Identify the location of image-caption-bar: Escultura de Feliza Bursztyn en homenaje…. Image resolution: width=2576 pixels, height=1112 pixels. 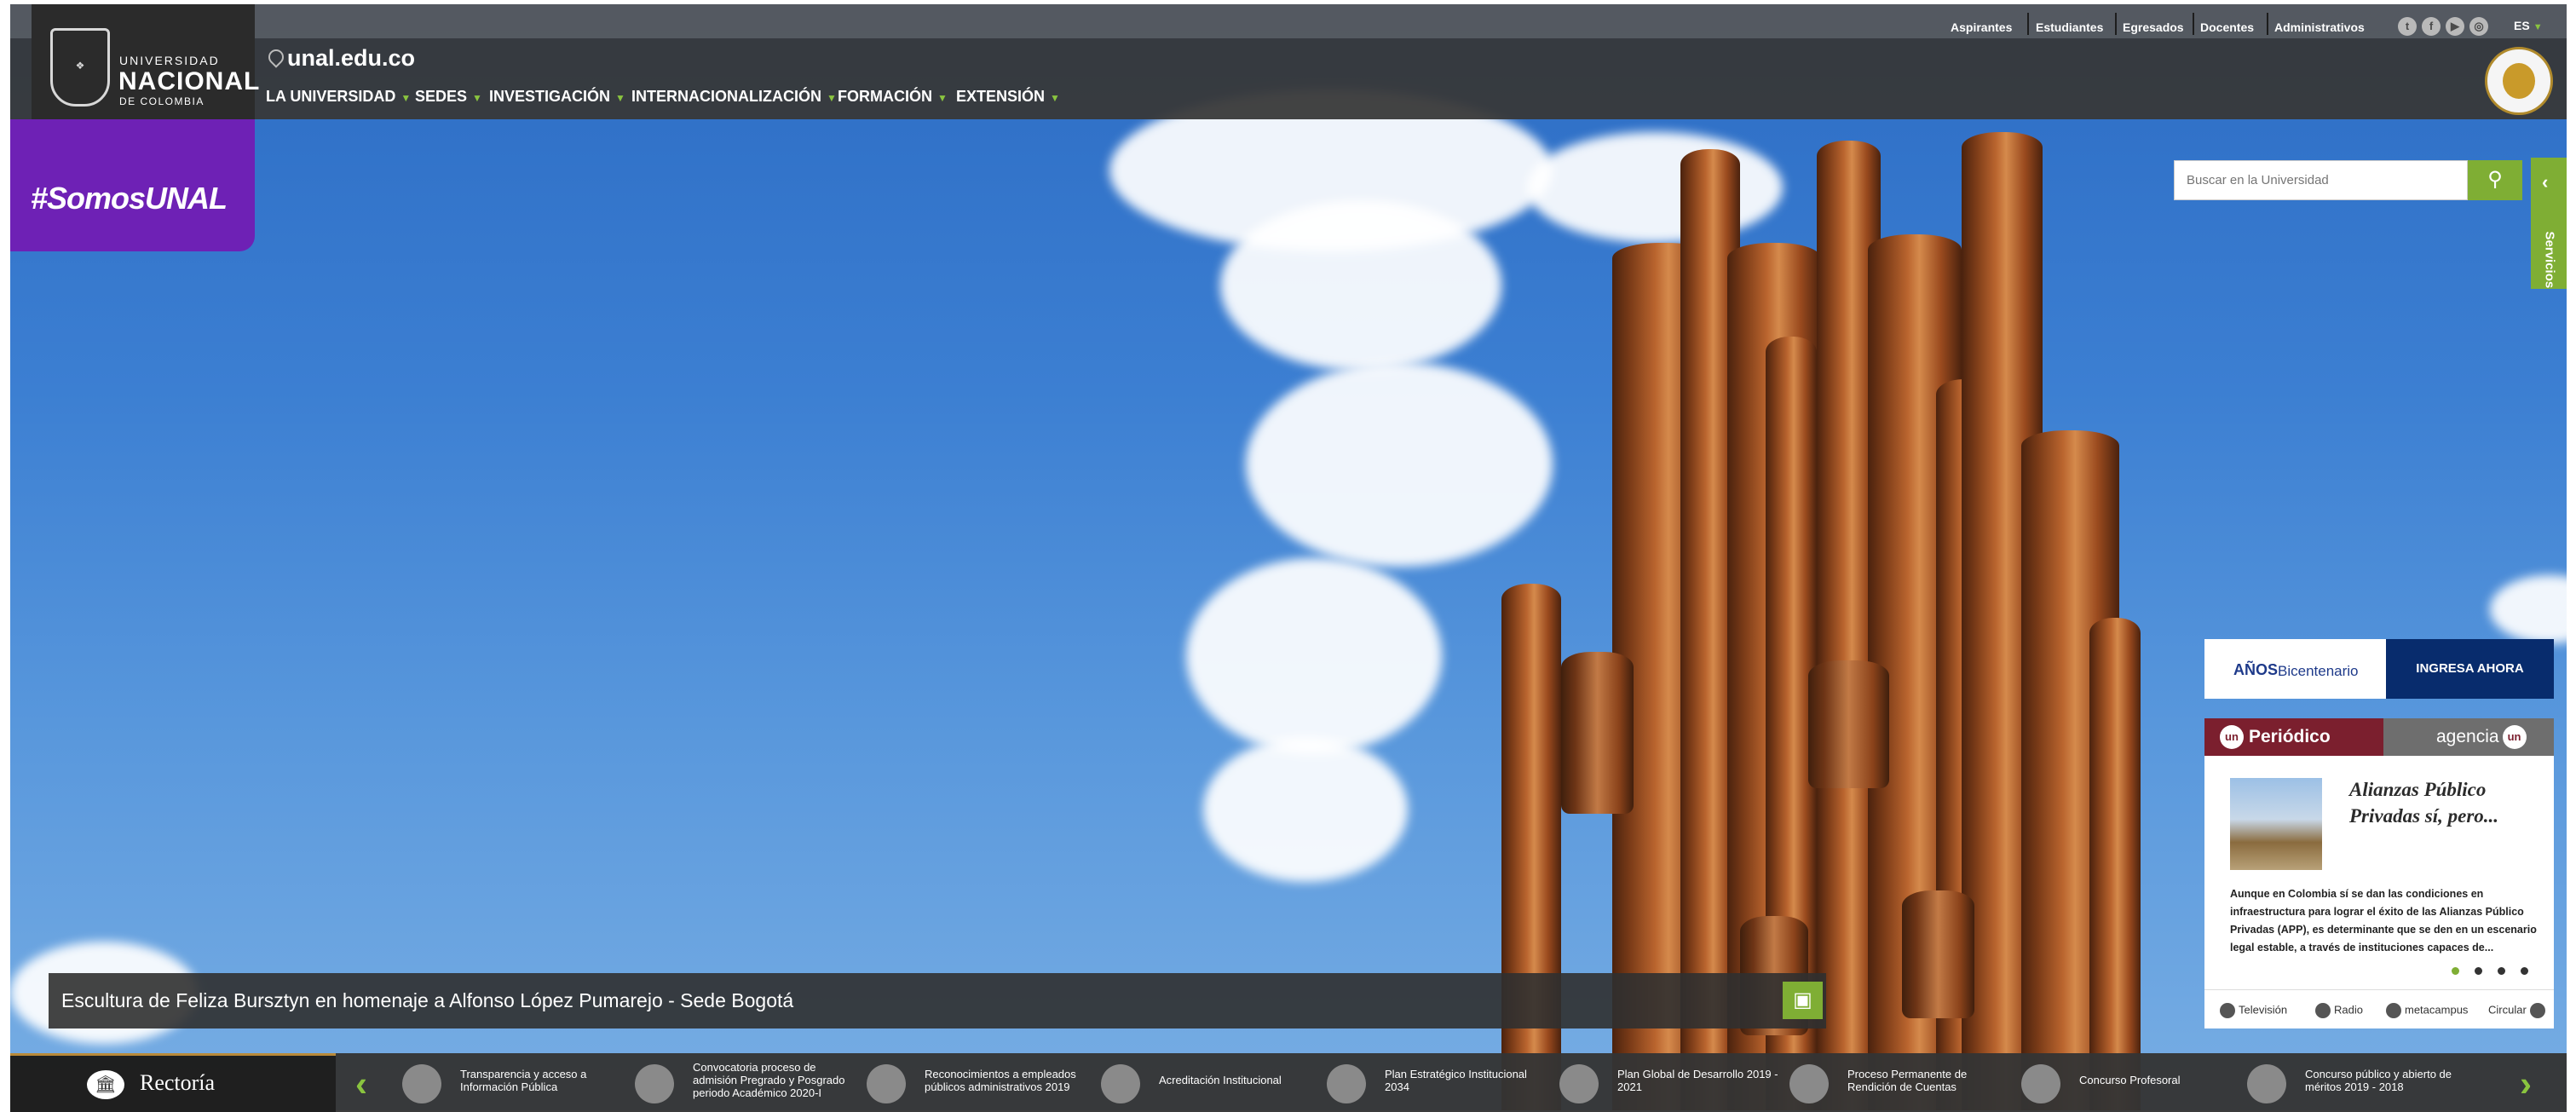
(937, 1000).